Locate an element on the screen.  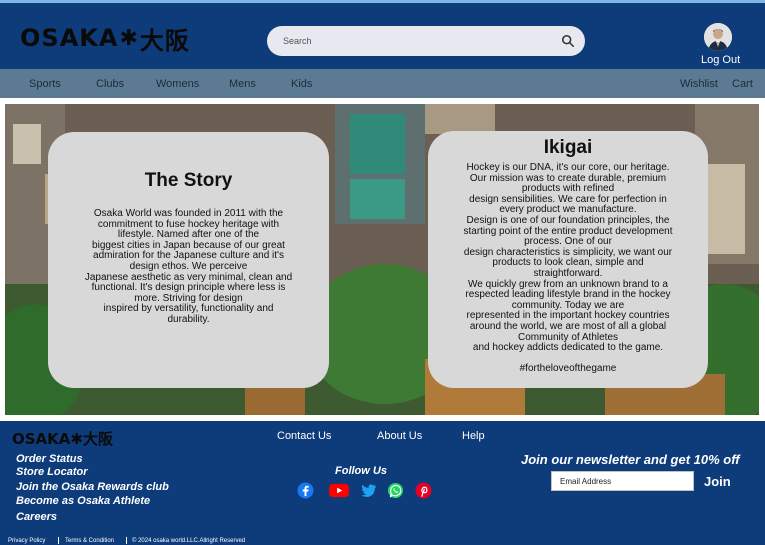
search-bar is located at coordinates (426, 41).